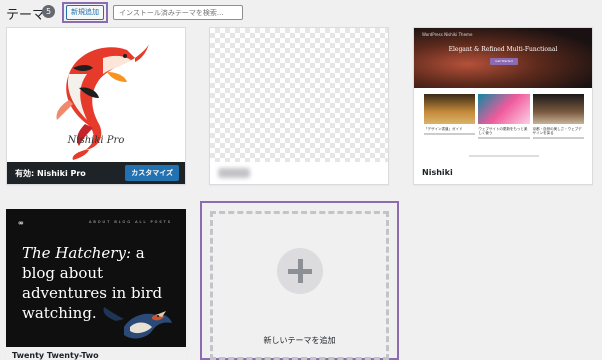 This screenshot has width=602, height=360. Describe the element at coordinates (152, 173) in the screenshot. I see `customize-button: カスタマイズ` at that location.